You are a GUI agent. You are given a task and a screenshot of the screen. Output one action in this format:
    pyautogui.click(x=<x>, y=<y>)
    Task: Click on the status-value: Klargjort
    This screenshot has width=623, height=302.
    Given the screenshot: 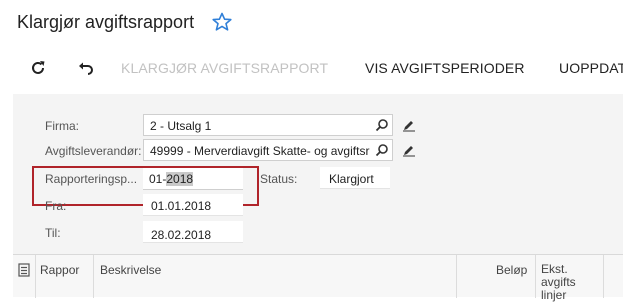 What is the action you would take?
    pyautogui.click(x=351, y=179)
    